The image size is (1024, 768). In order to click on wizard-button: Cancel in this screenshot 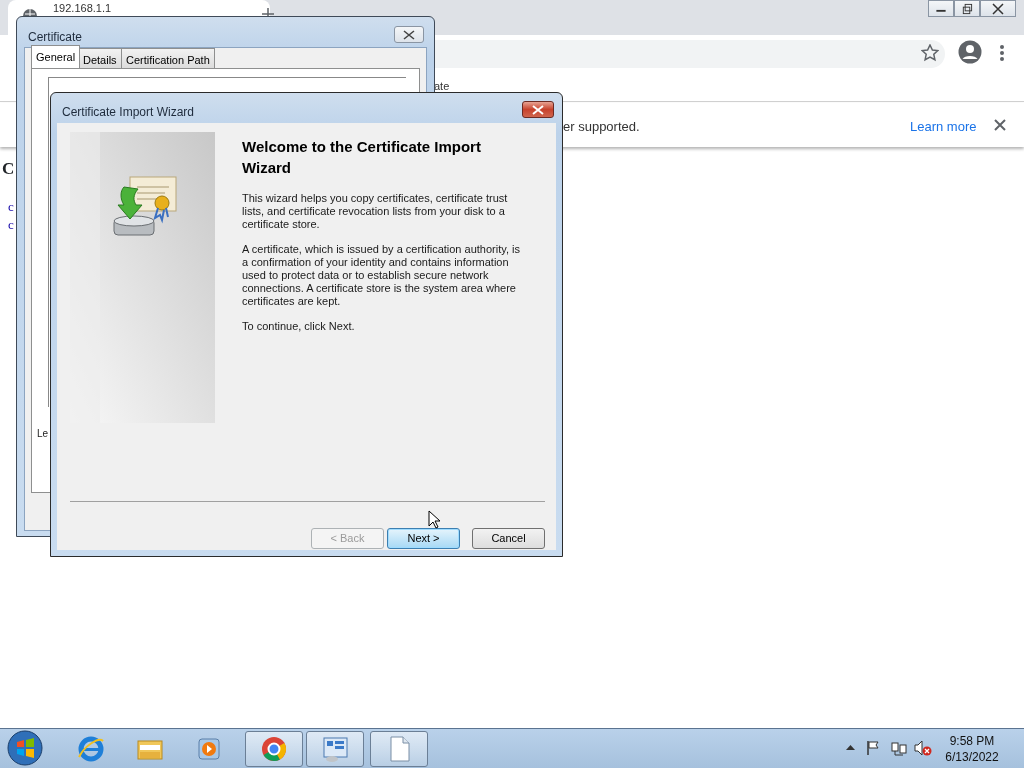, I will do `click(508, 538)`.